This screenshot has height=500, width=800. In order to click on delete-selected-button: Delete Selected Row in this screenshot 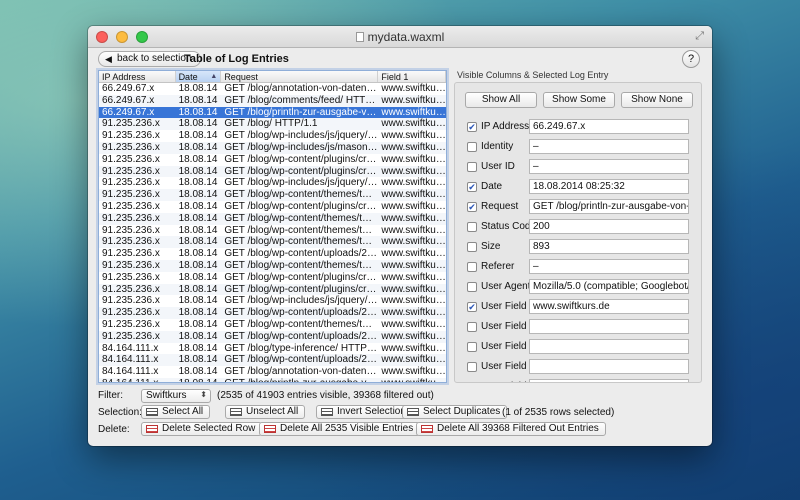, I will do `click(202, 429)`.